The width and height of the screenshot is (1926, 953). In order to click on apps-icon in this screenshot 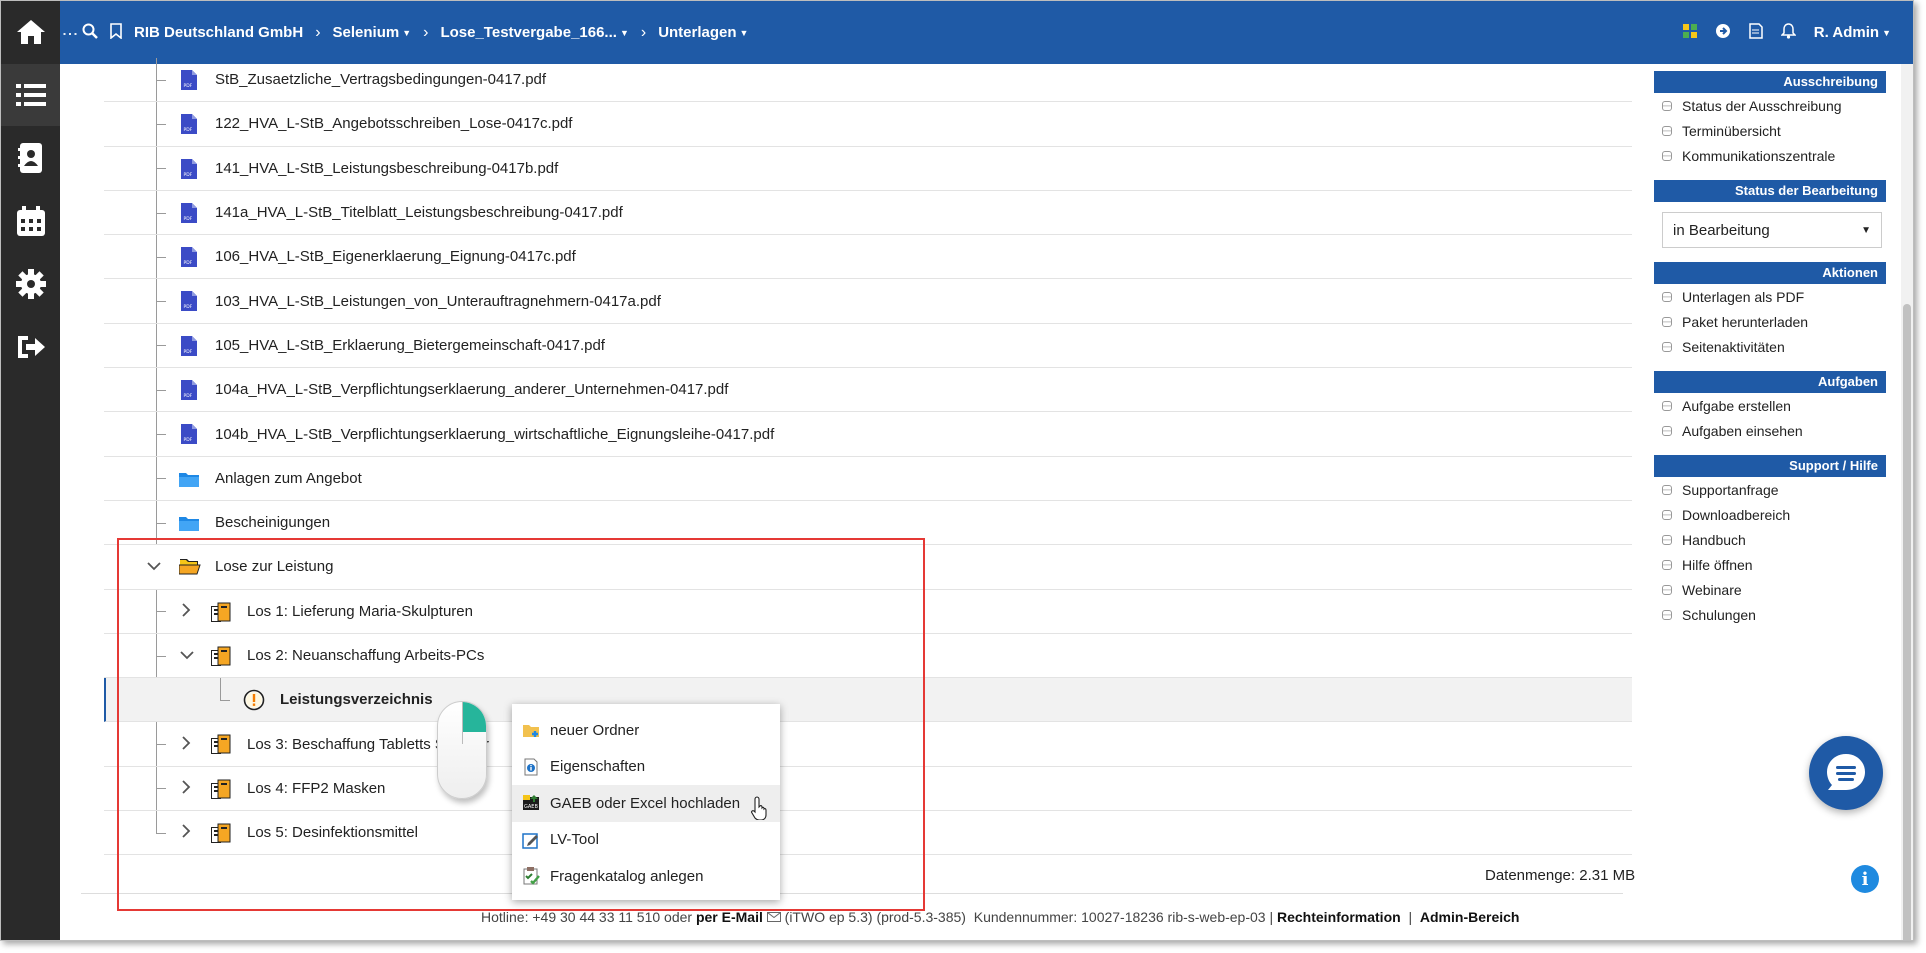, I will do `click(1689, 32)`.